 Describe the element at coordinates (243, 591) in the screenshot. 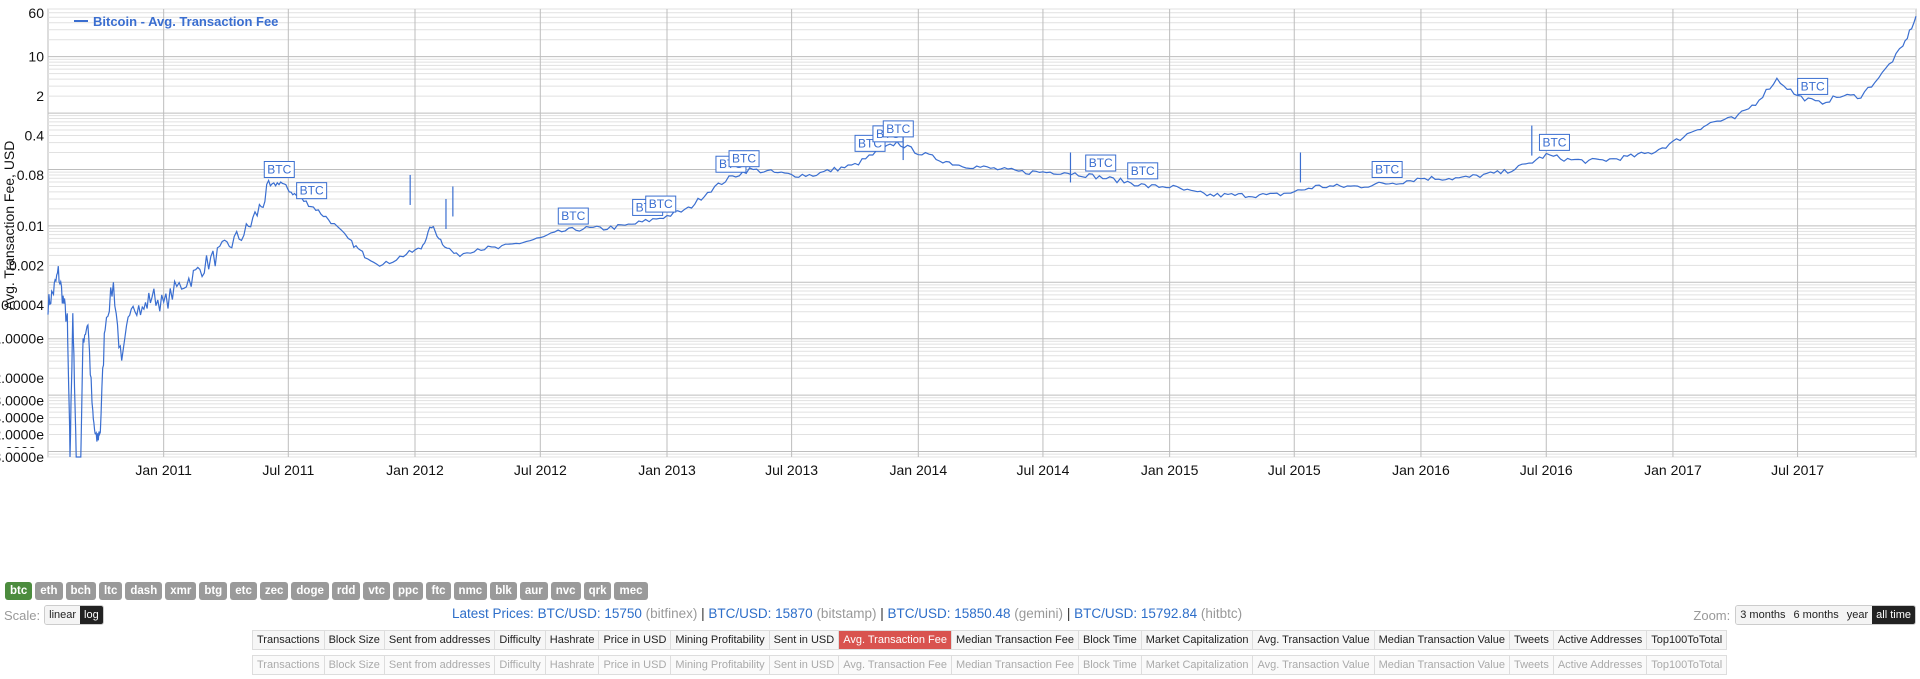

I see `coin-tab-etc: etc` at that location.